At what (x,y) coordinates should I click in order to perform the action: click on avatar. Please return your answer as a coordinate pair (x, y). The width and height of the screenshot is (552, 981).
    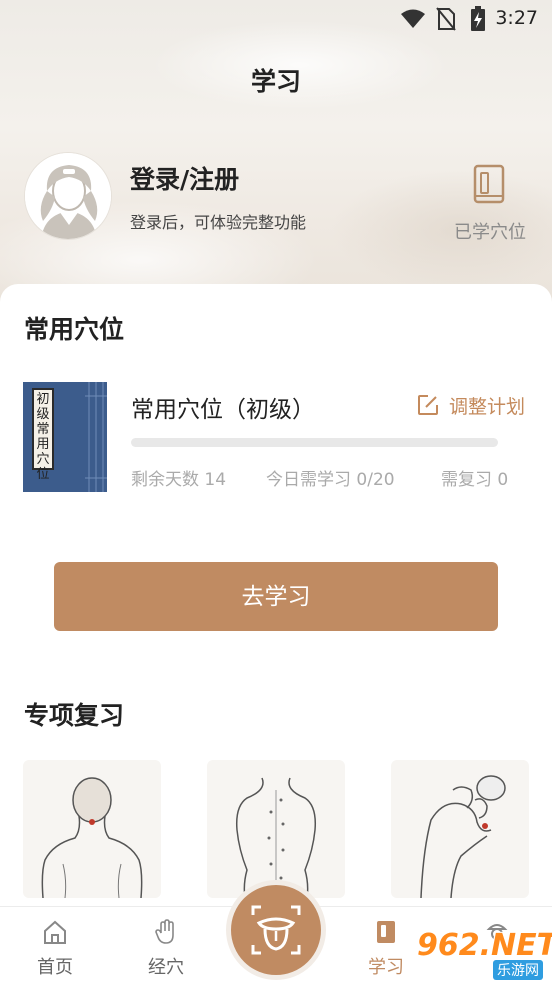
    Looking at the image, I should click on (68, 196).